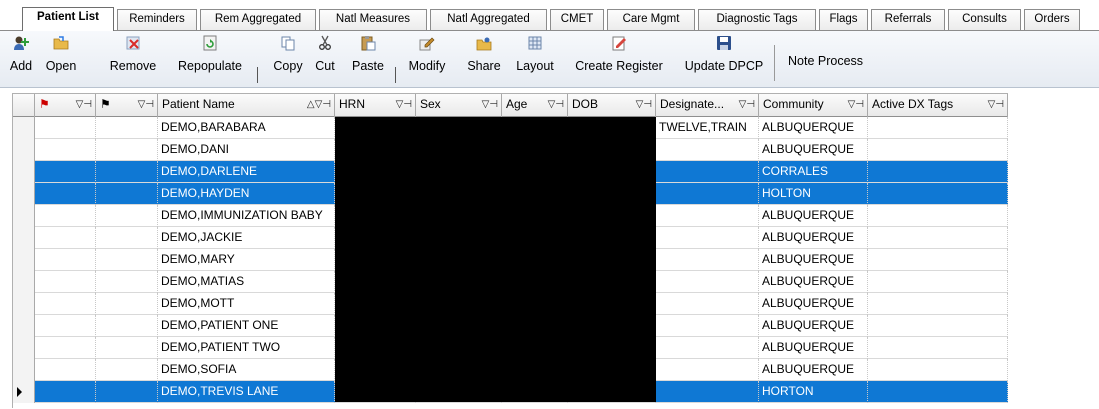  What do you see at coordinates (65, 105) in the screenshot?
I see `flag-column-header: ⚑ ▽⊣` at bounding box center [65, 105].